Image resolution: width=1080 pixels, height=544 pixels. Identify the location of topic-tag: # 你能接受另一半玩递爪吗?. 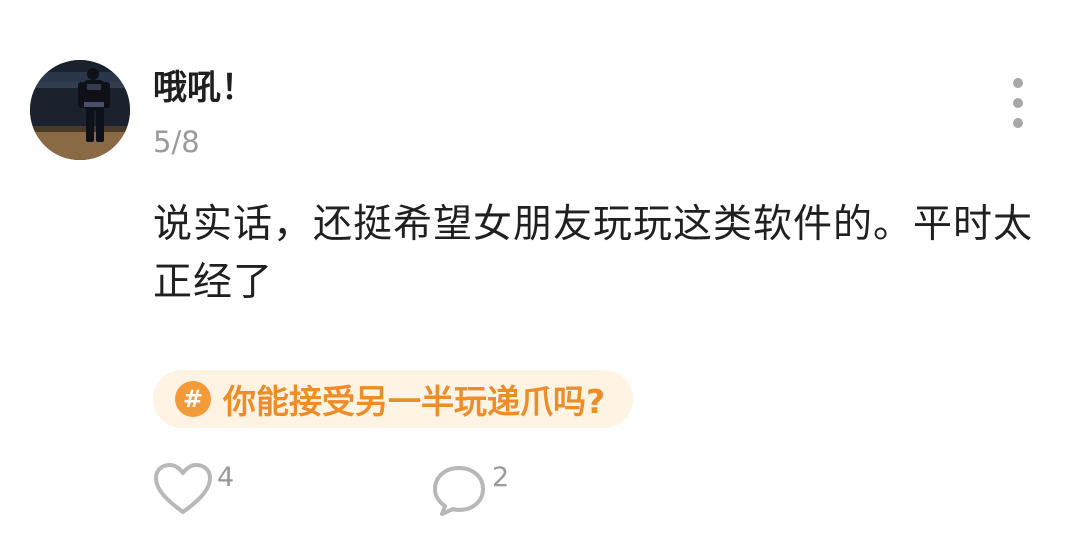
(393, 399).